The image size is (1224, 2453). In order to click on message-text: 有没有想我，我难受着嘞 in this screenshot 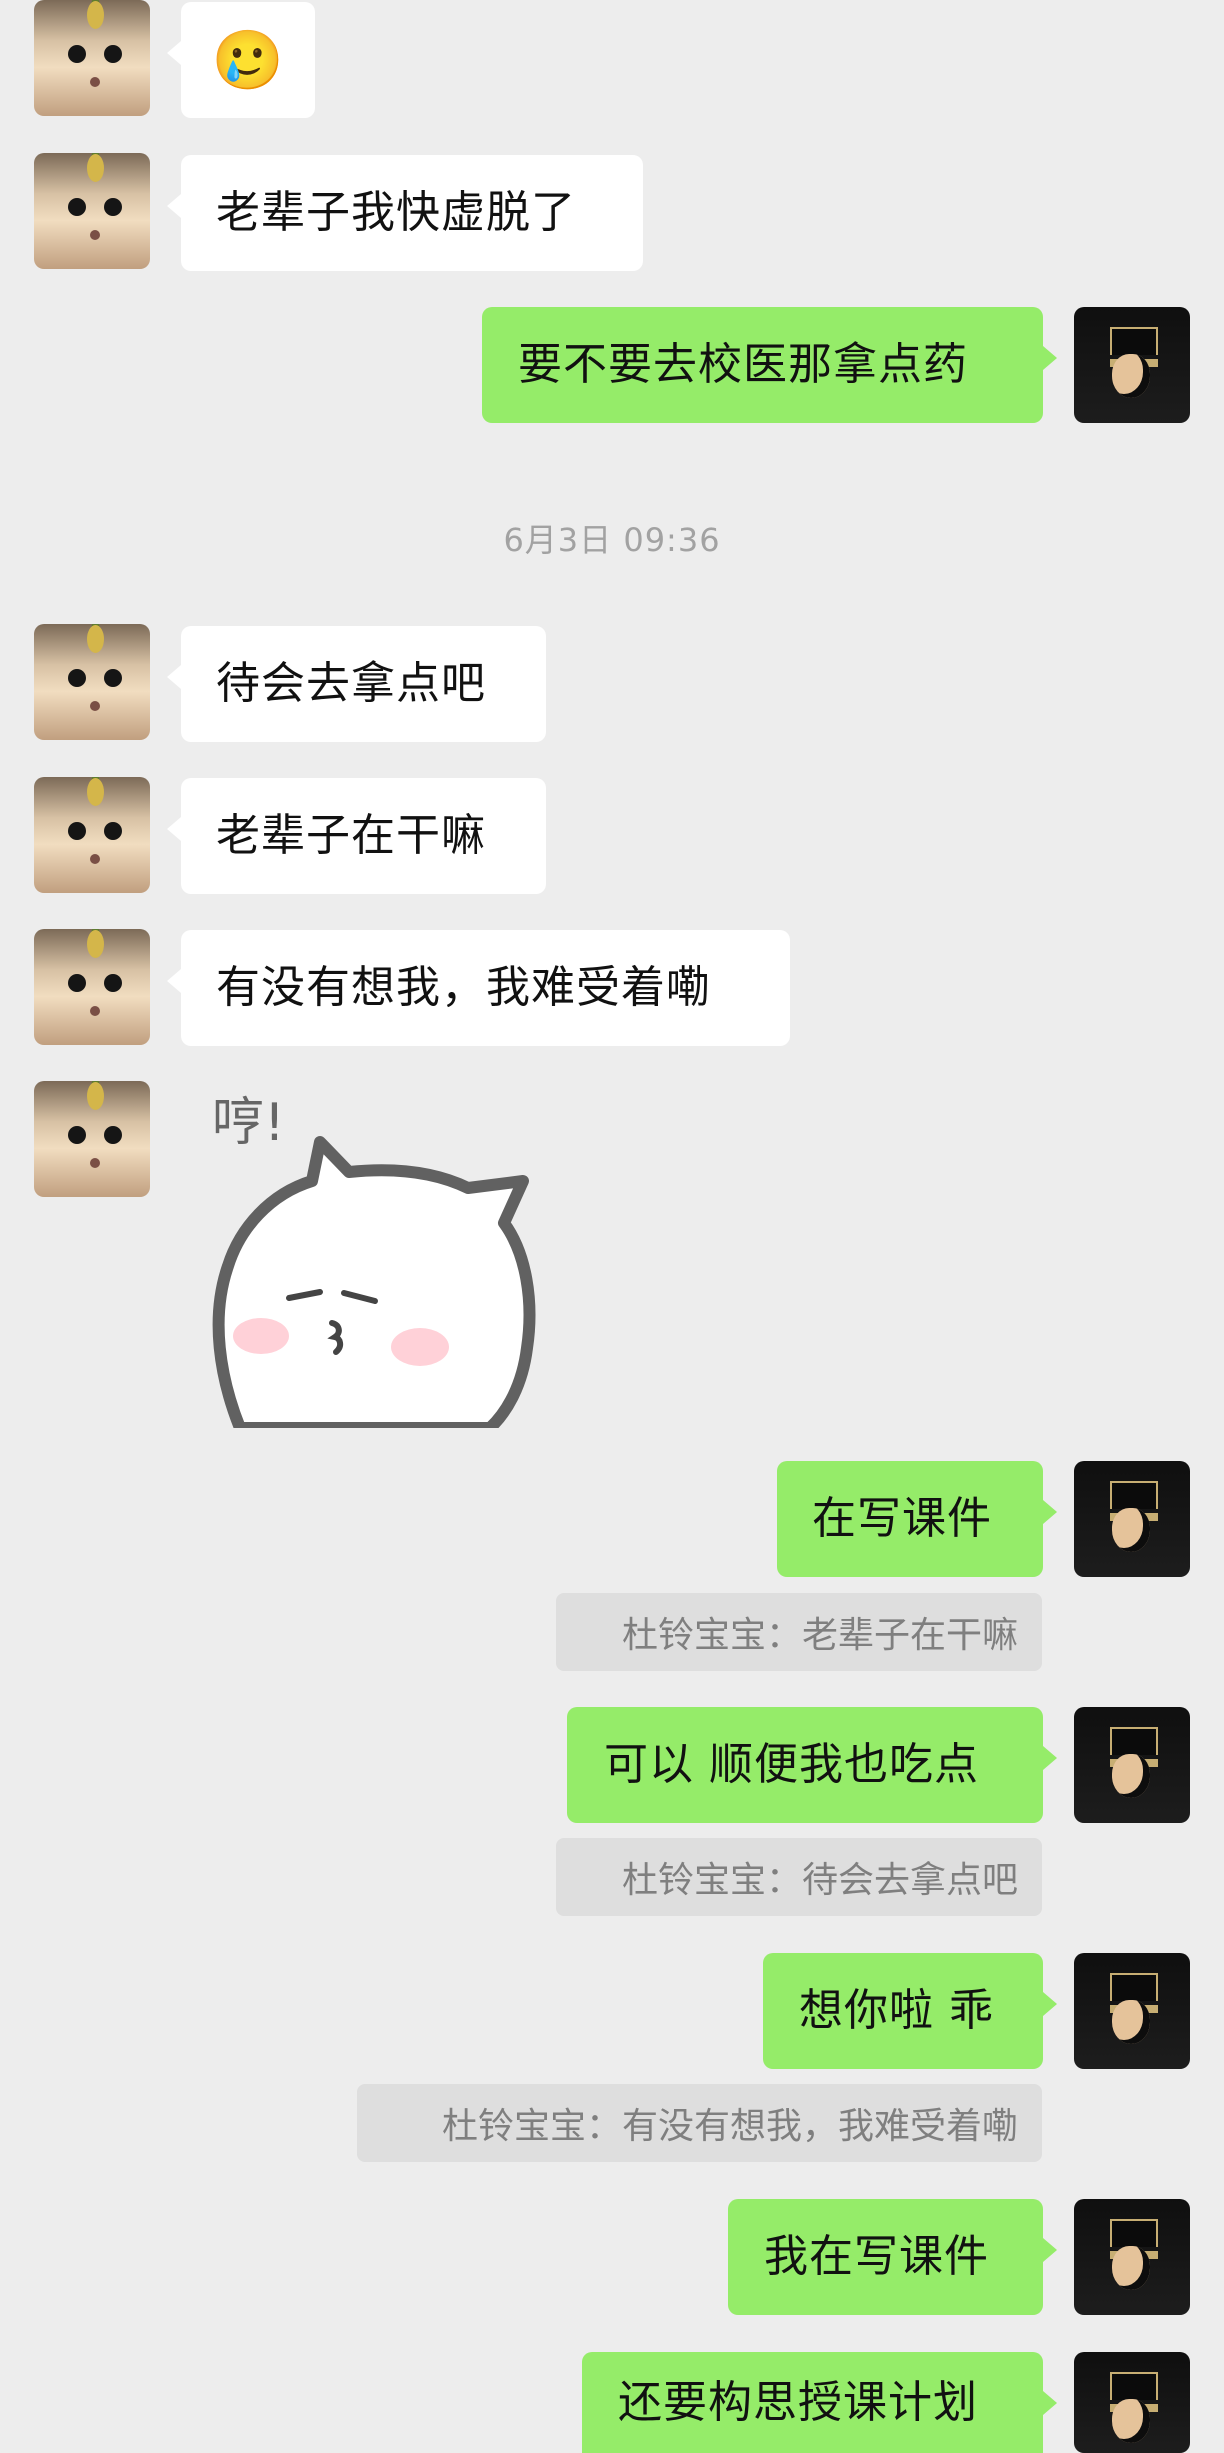, I will do `click(463, 987)`.